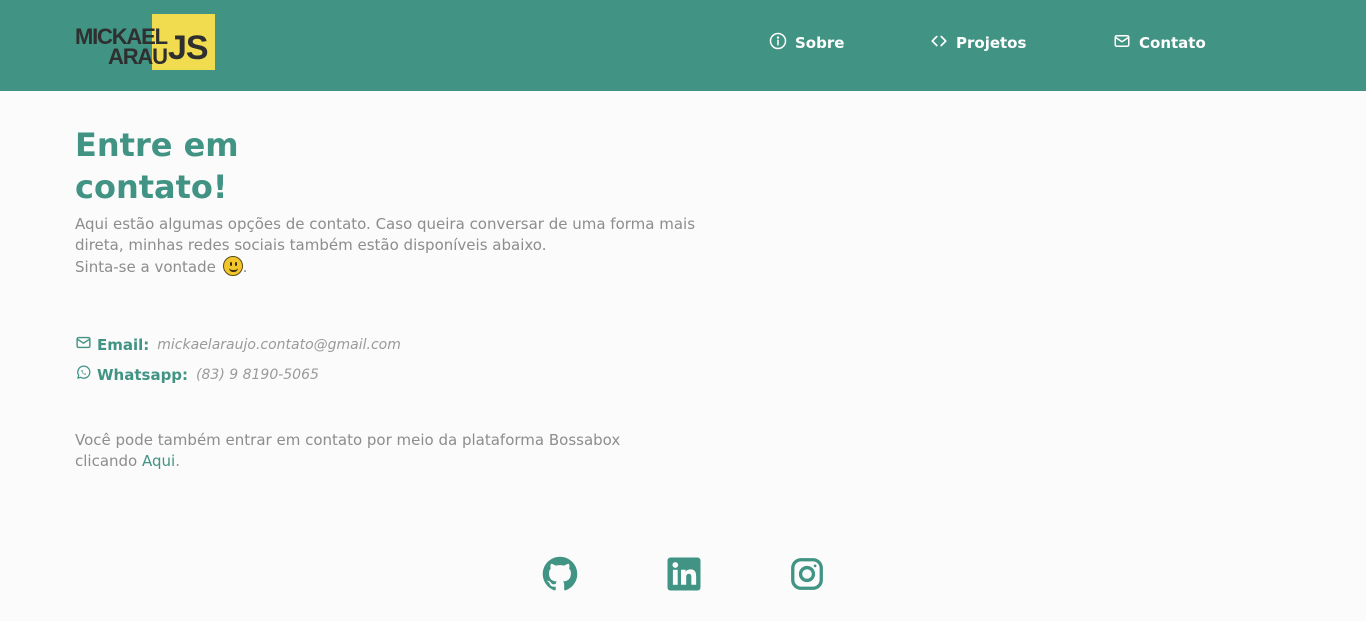 The image size is (1366, 621). I want to click on linkedin-link, so click(684, 574).